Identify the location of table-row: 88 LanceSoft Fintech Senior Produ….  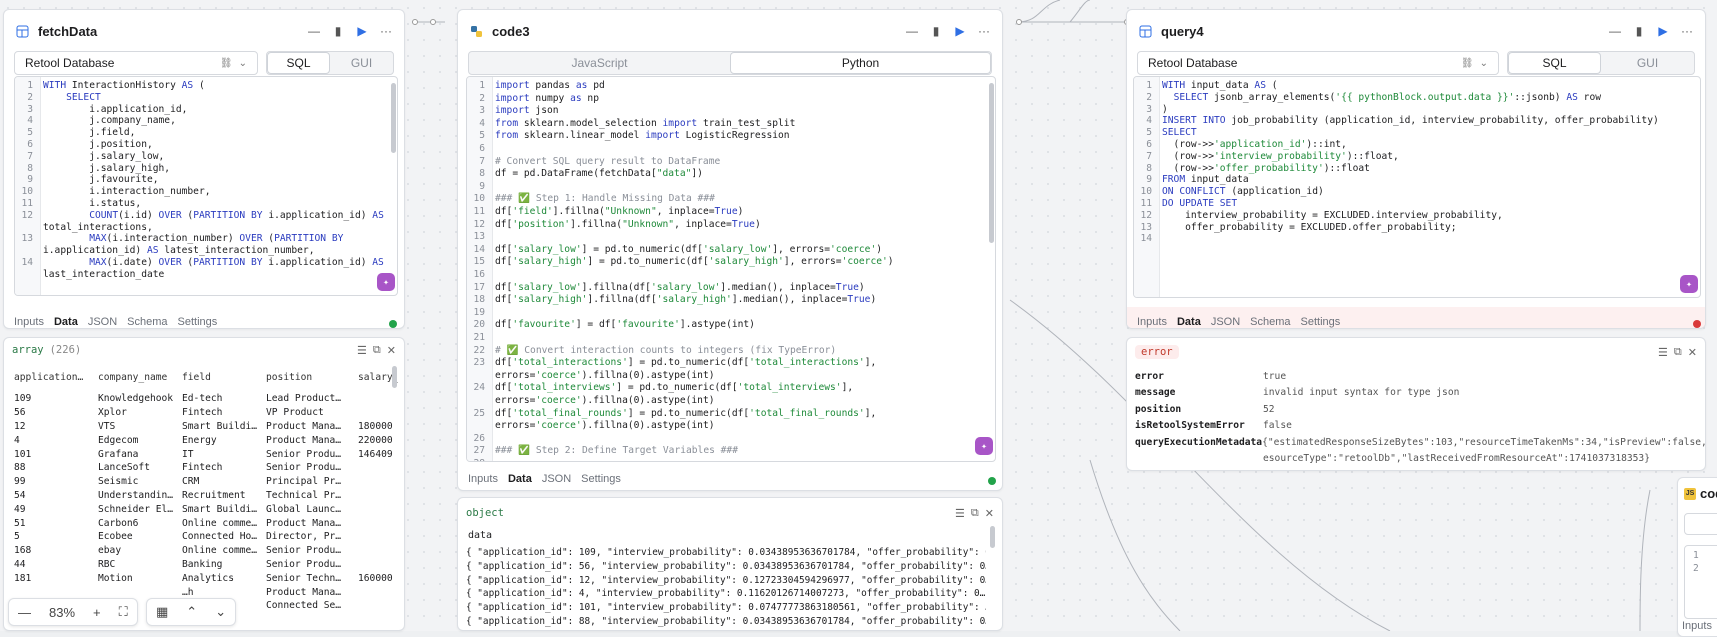
(203, 468).